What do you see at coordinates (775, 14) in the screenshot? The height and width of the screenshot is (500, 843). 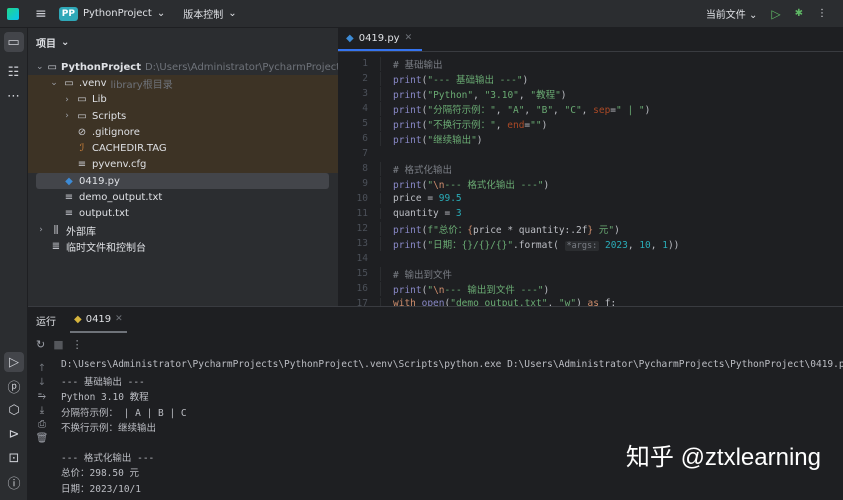 I see `run-icon: ▷` at bounding box center [775, 14].